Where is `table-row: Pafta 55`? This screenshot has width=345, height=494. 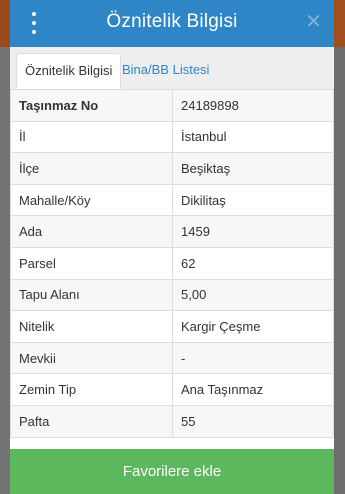
table-row: Pafta 55 is located at coordinates (172, 421).